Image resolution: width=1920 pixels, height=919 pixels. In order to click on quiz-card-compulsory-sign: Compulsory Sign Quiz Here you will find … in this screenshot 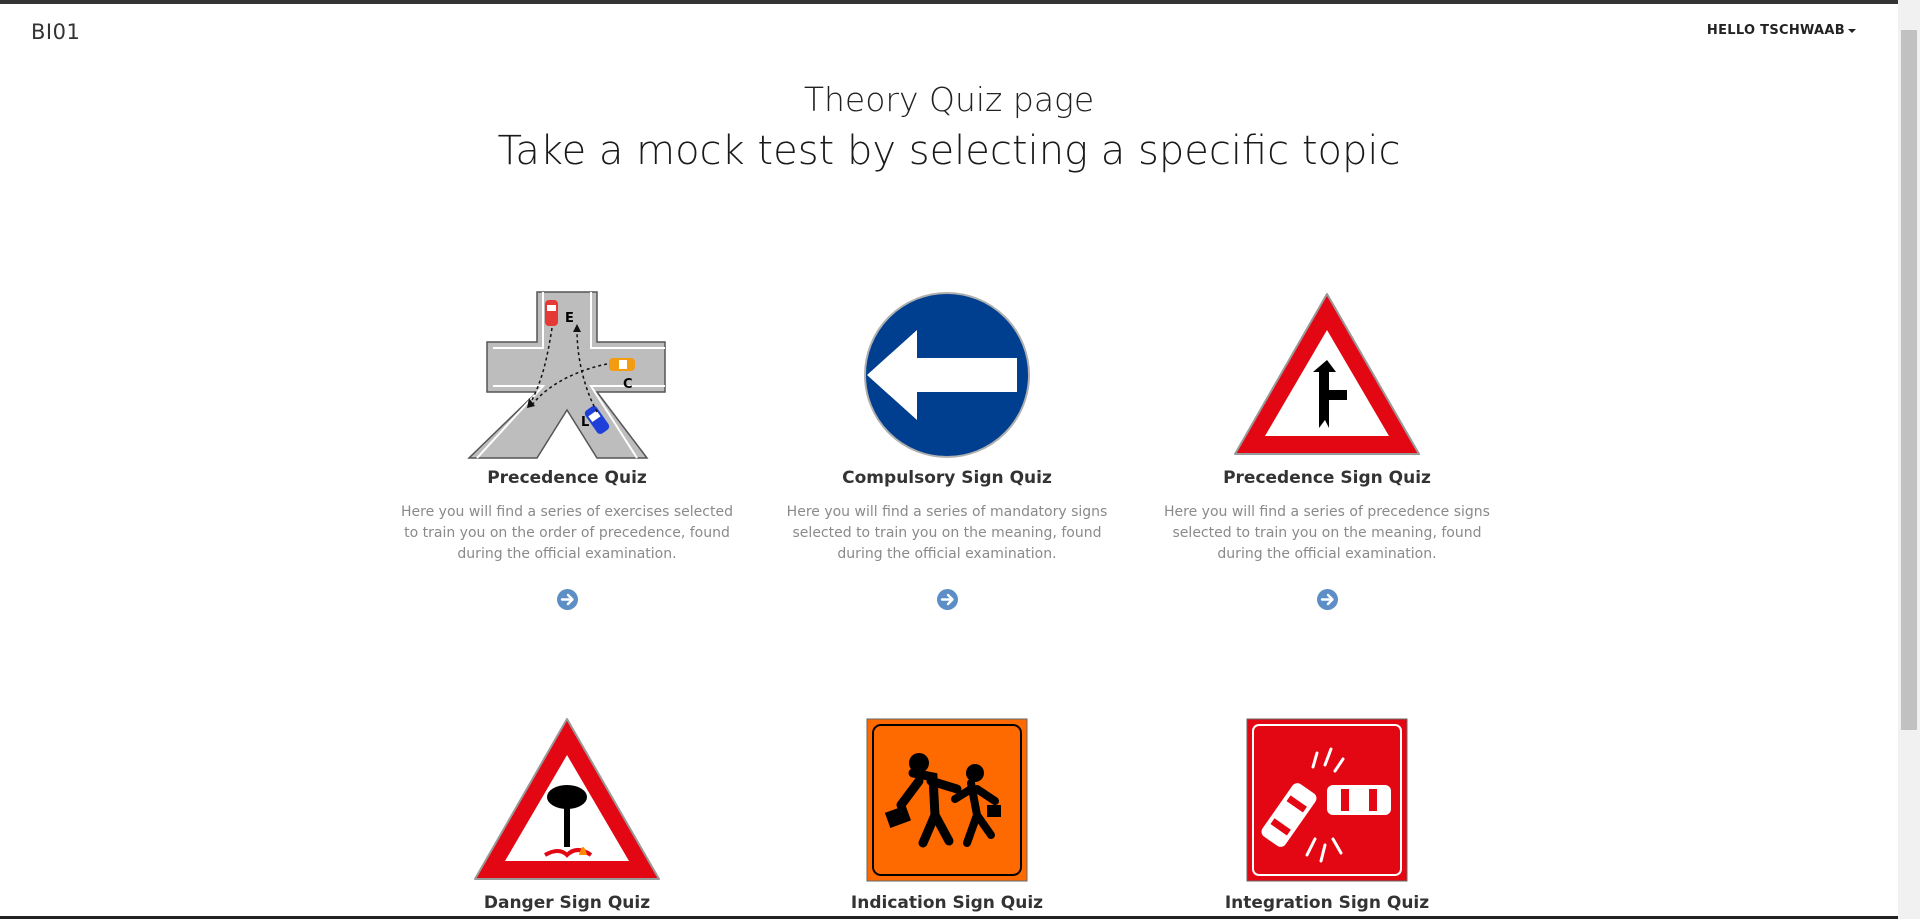, I will do `click(947, 450)`.